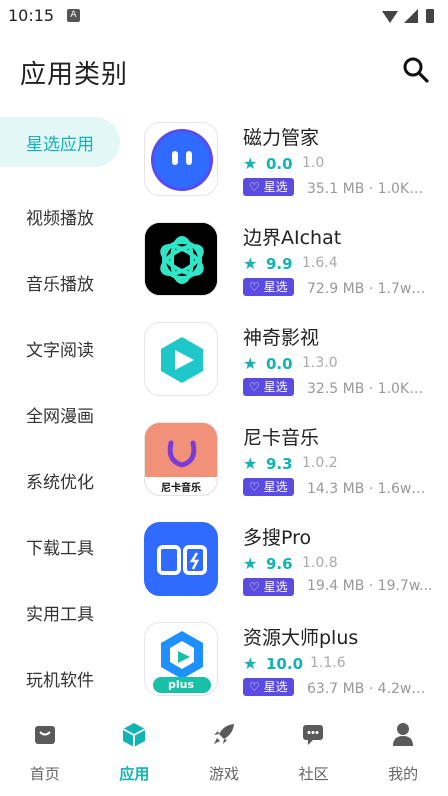 This screenshot has width=448, height=796. I want to click on bottom-tab-bar: 首页 应用 游戏 社区 我的, so click(224, 748).